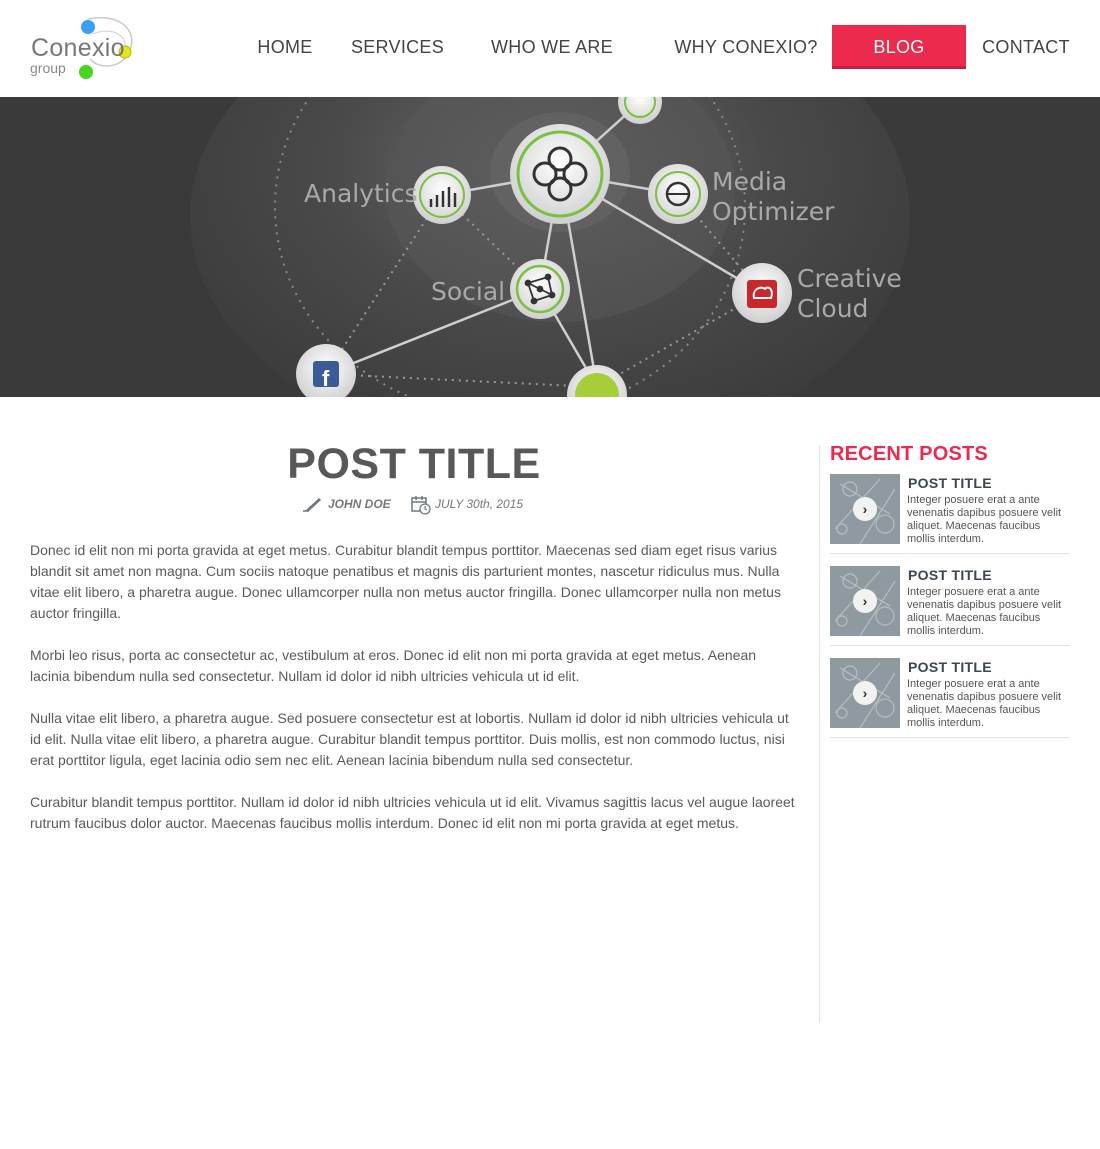 Image resolution: width=1100 pixels, height=1149 pixels. What do you see at coordinates (899, 47) in the screenshot?
I see `nav-blog: BLOG` at bounding box center [899, 47].